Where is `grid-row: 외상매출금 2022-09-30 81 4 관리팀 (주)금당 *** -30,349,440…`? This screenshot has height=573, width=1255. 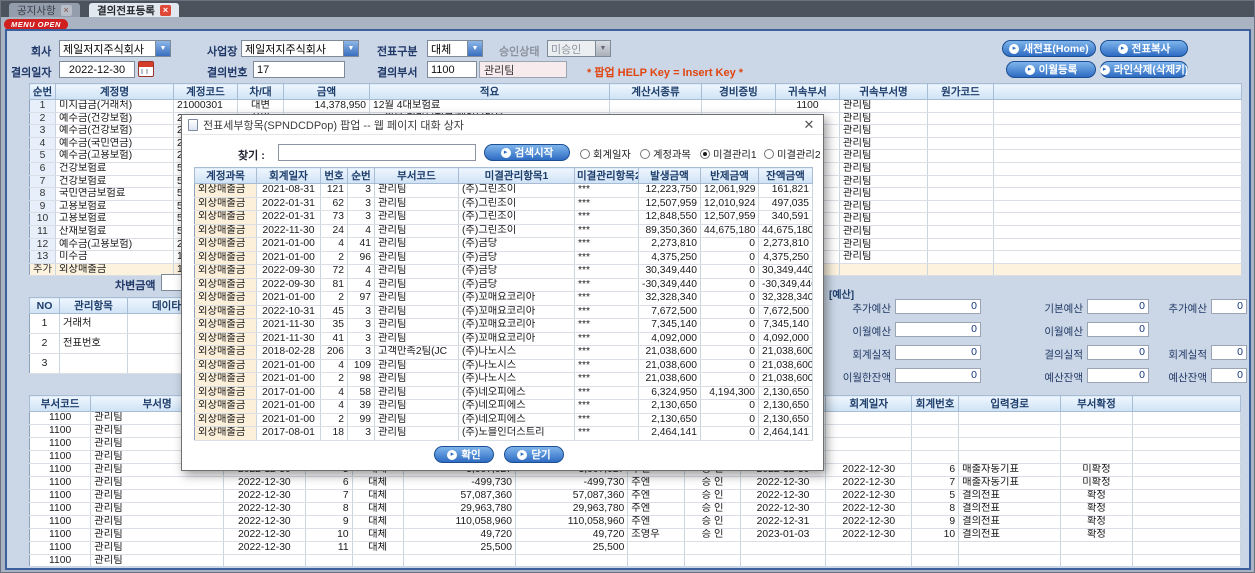 grid-row: 외상매출금 2022-09-30 81 4 관리팀 (주)금당 *** -30,349,440… is located at coordinates (503, 285).